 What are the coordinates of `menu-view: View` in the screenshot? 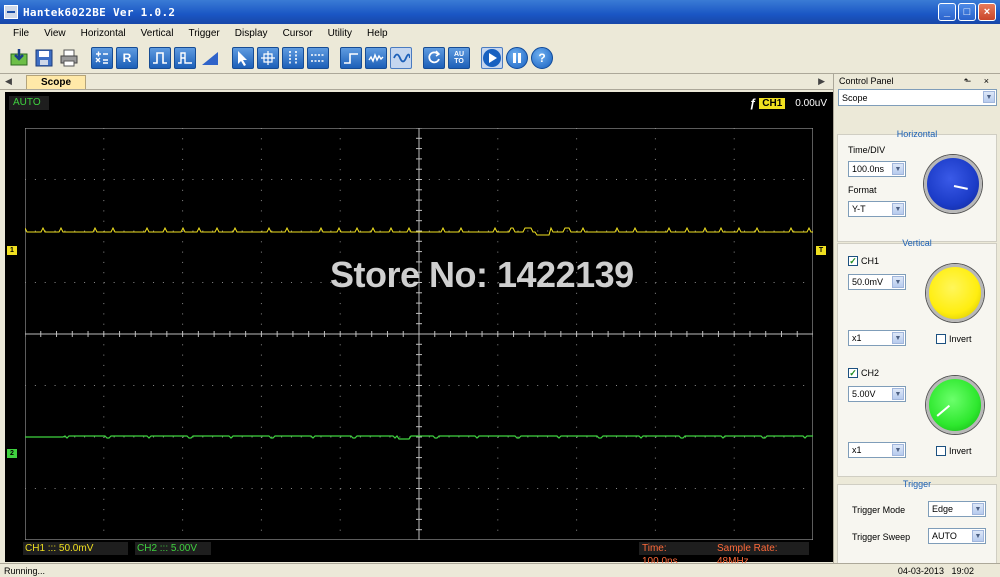 It's located at (55, 33).